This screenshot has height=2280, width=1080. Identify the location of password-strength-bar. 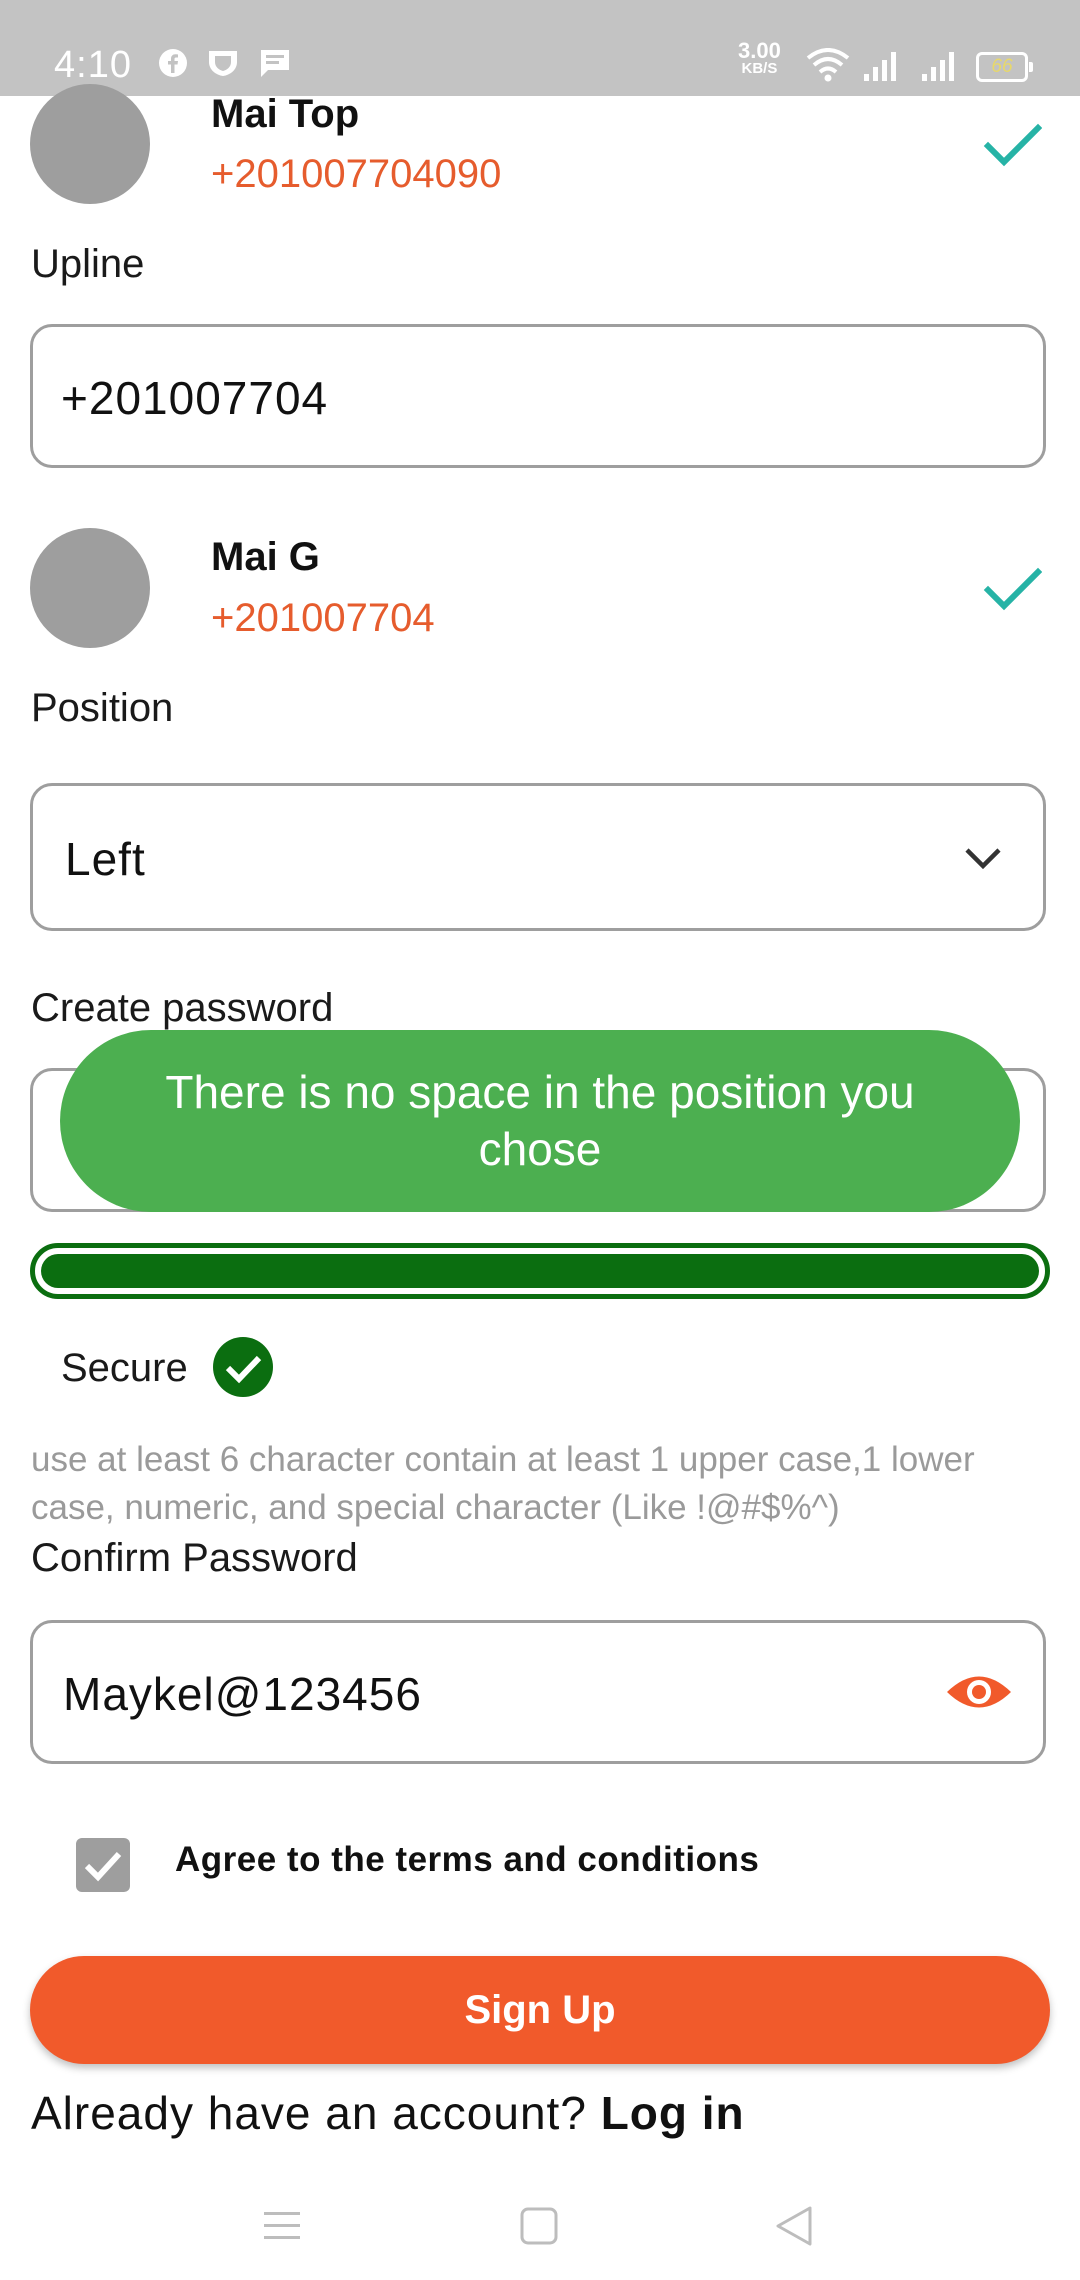
(540, 1271).